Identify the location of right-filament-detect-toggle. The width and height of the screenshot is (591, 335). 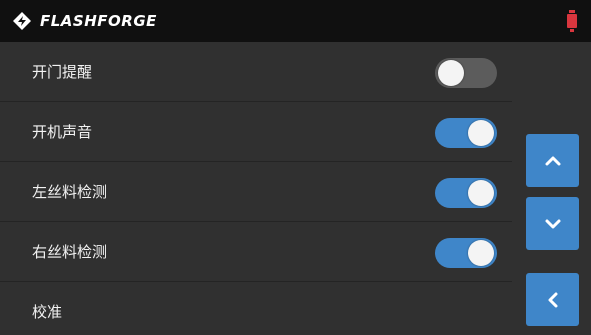
(466, 253).